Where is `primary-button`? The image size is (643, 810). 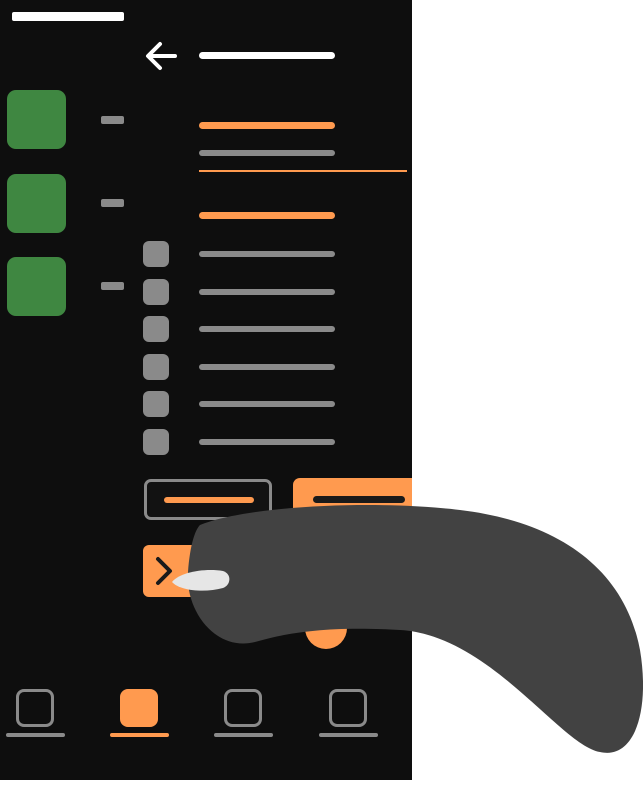 primary-button is located at coordinates (352, 500).